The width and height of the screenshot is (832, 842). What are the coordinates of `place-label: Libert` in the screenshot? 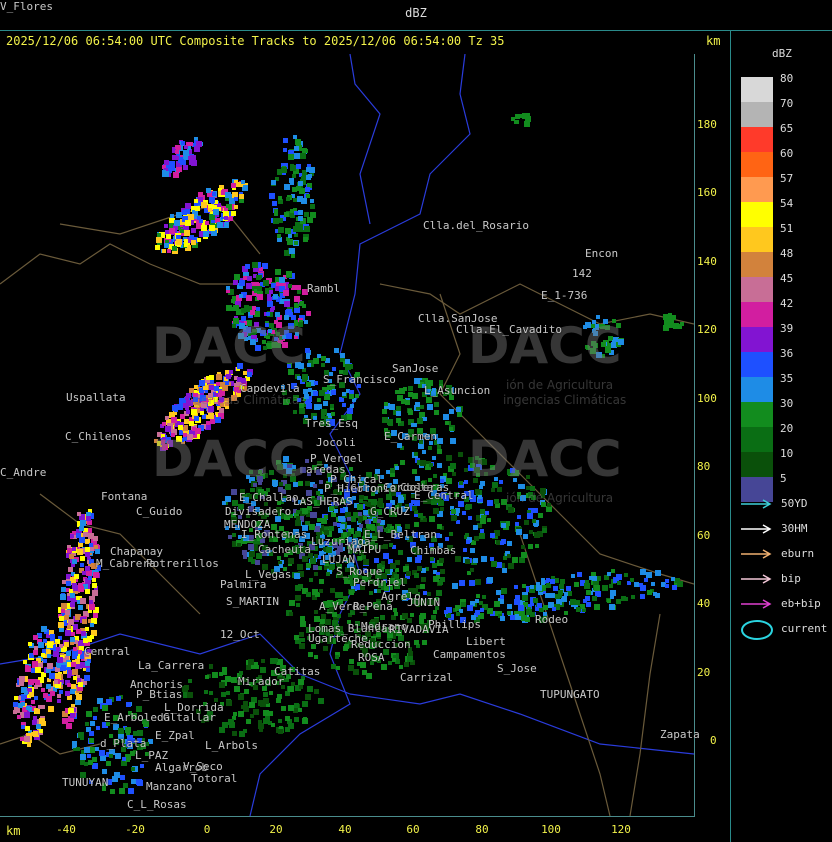 It's located at (486, 641).